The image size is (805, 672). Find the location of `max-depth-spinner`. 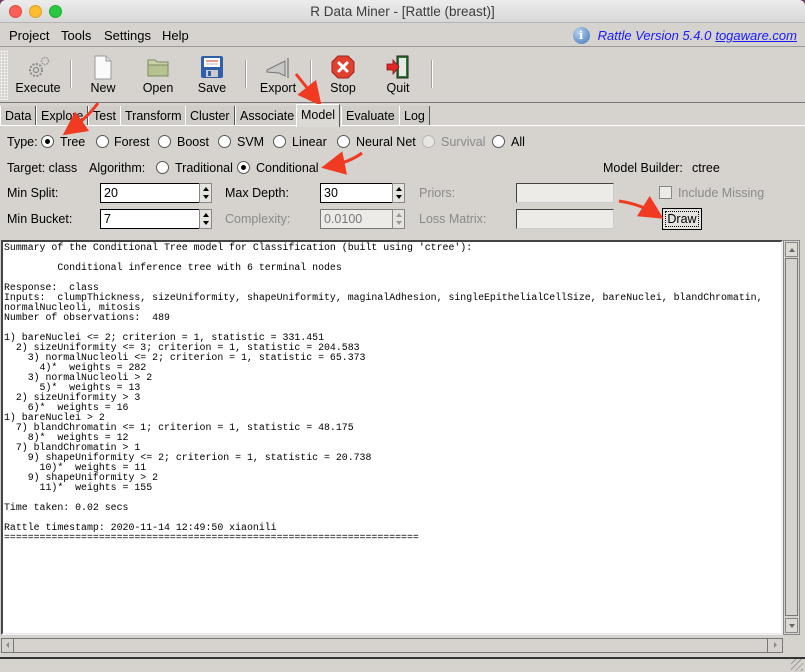

max-depth-spinner is located at coordinates (398, 193).